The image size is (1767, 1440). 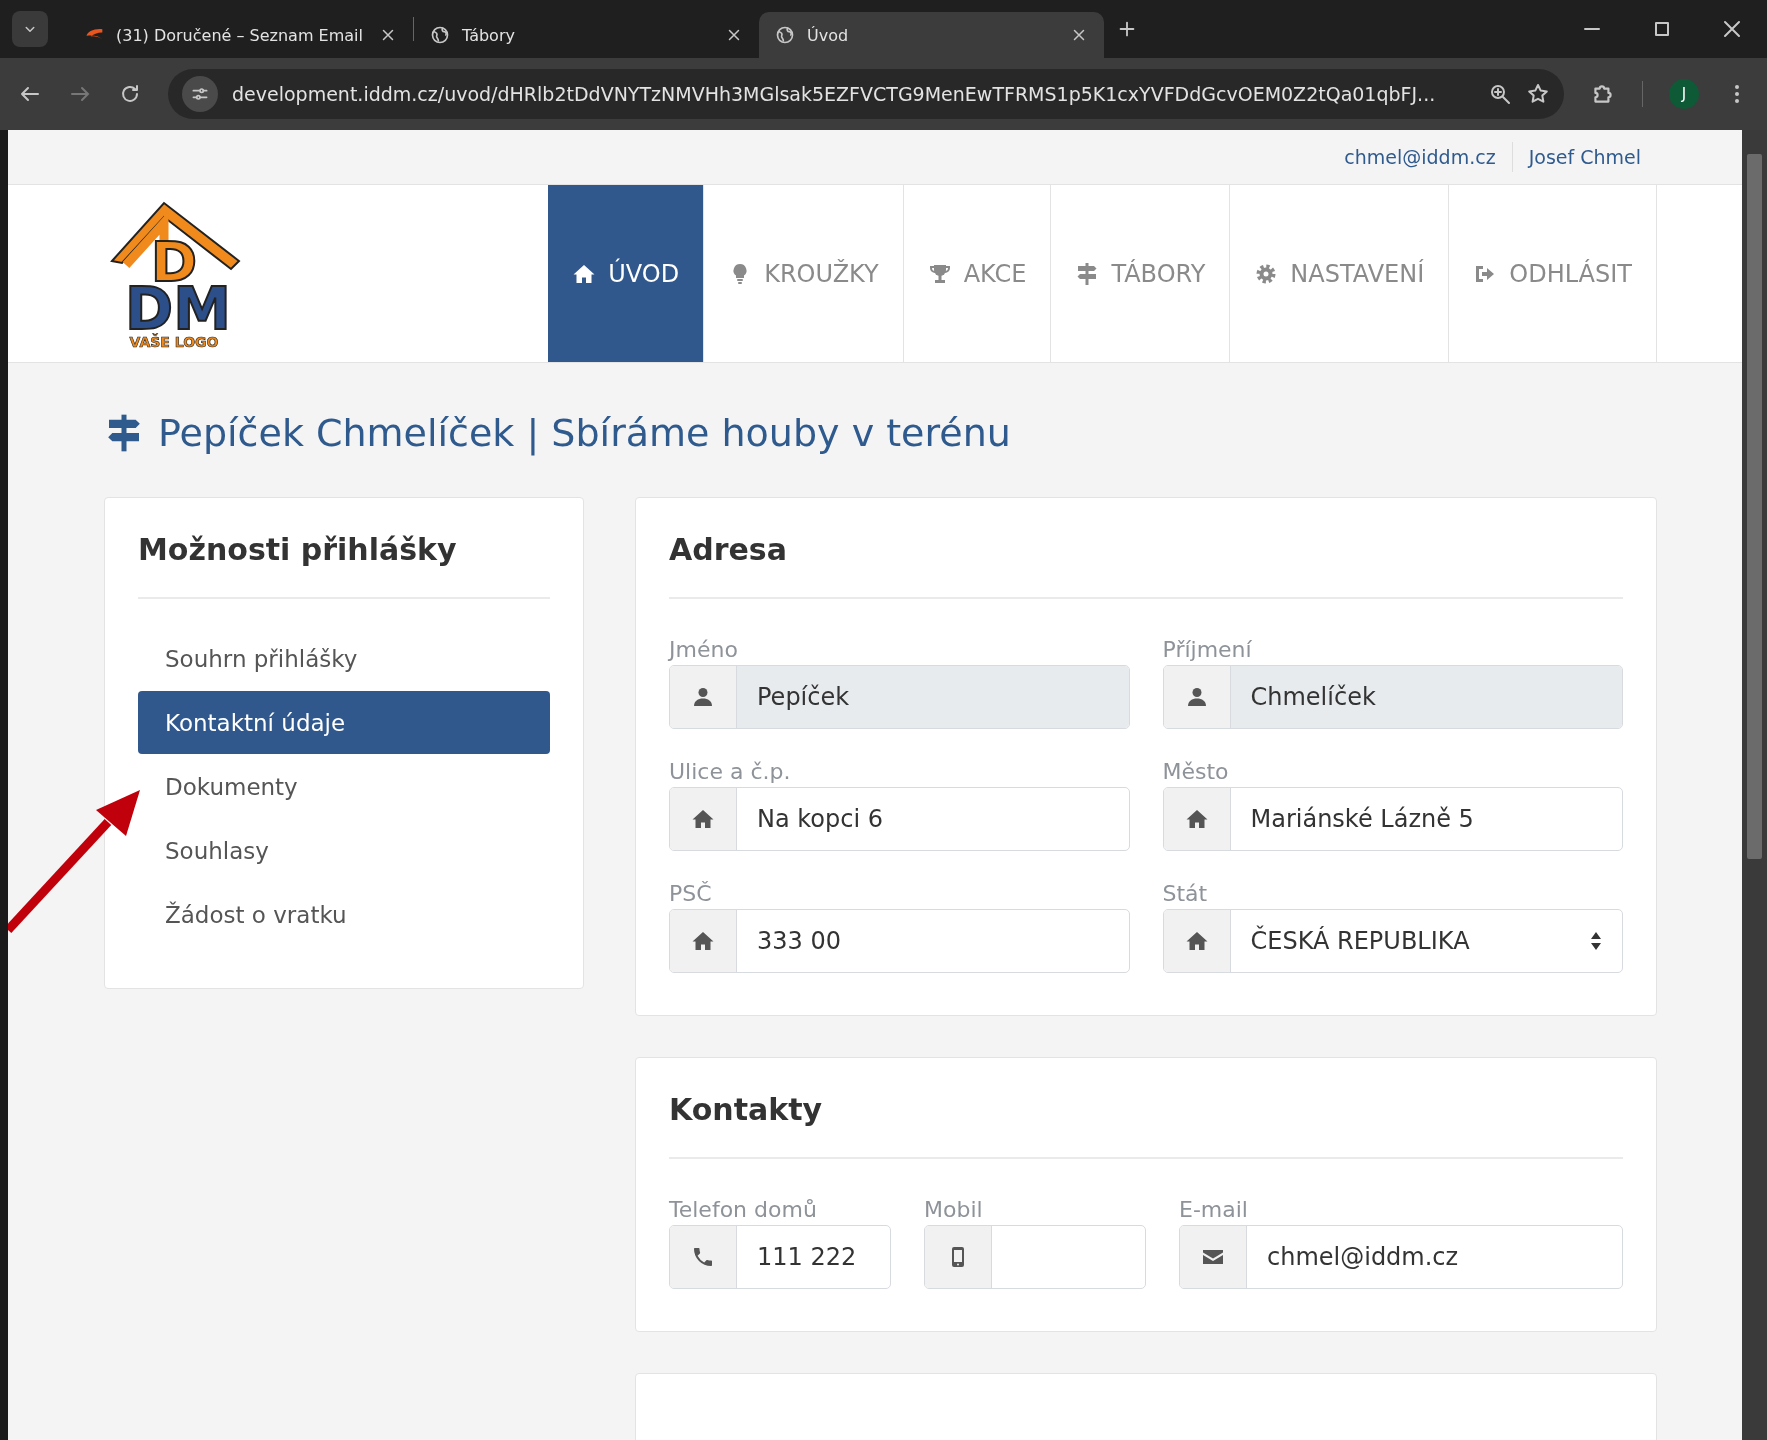 What do you see at coordinates (899, 819) in the screenshot?
I see `input-field: Na kopci 6` at bounding box center [899, 819].